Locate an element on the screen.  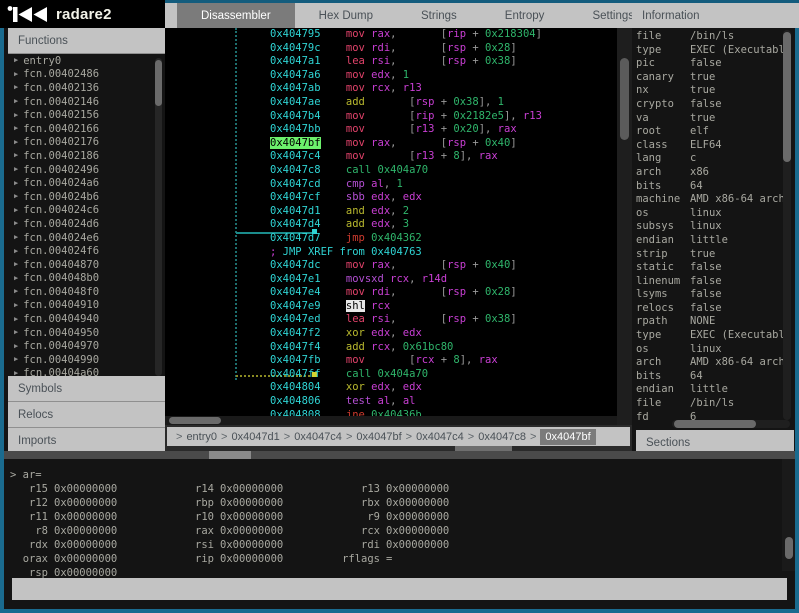
function-list-scrollbar is located at coordinates (158, 217).